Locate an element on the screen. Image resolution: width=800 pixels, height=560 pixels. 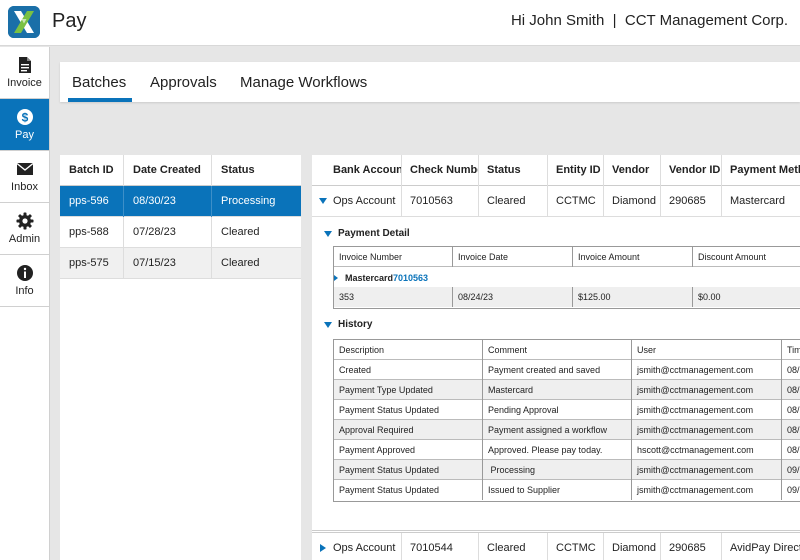
payment-method: Mastercard is located at coordinates (758, 201).